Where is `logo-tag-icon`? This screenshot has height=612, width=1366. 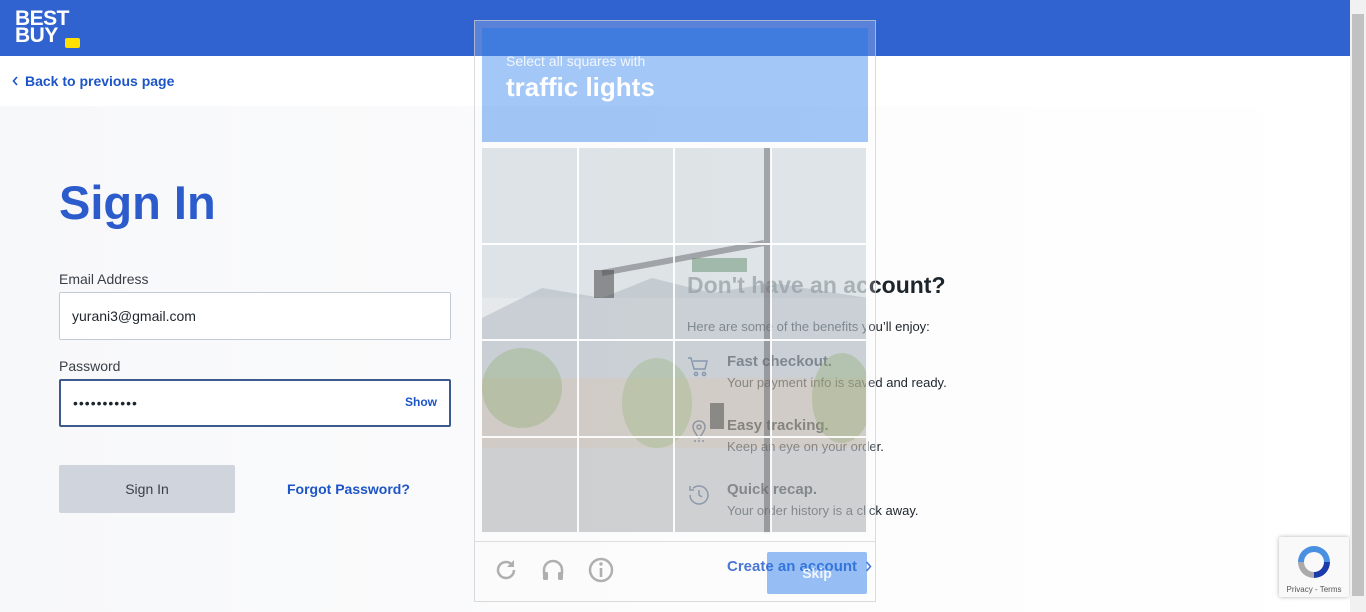 logo-tag-icon is located at coordinates (72, 43).